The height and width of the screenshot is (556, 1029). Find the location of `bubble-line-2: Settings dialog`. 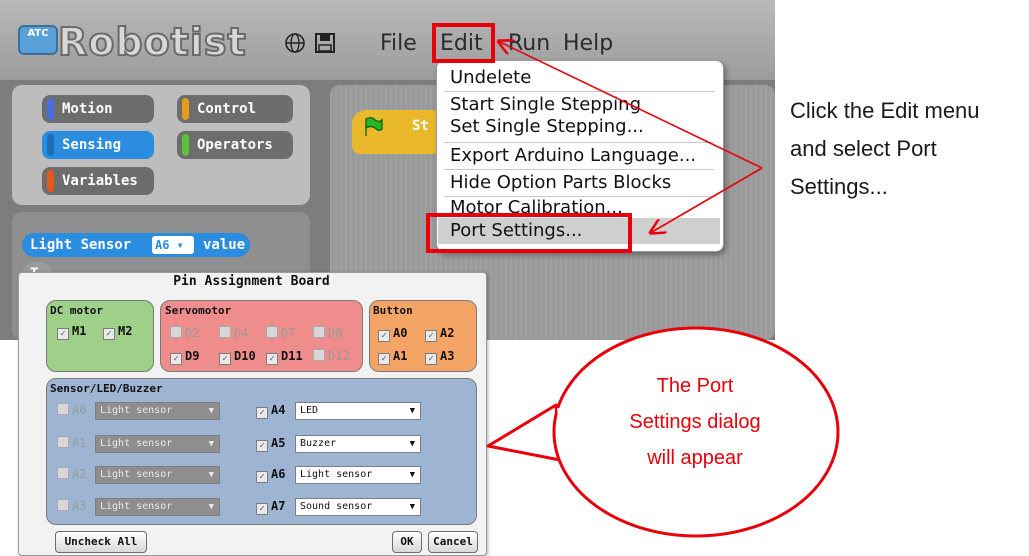

bubble-line-2: Settings dialog is located at coordinates (695, 422).